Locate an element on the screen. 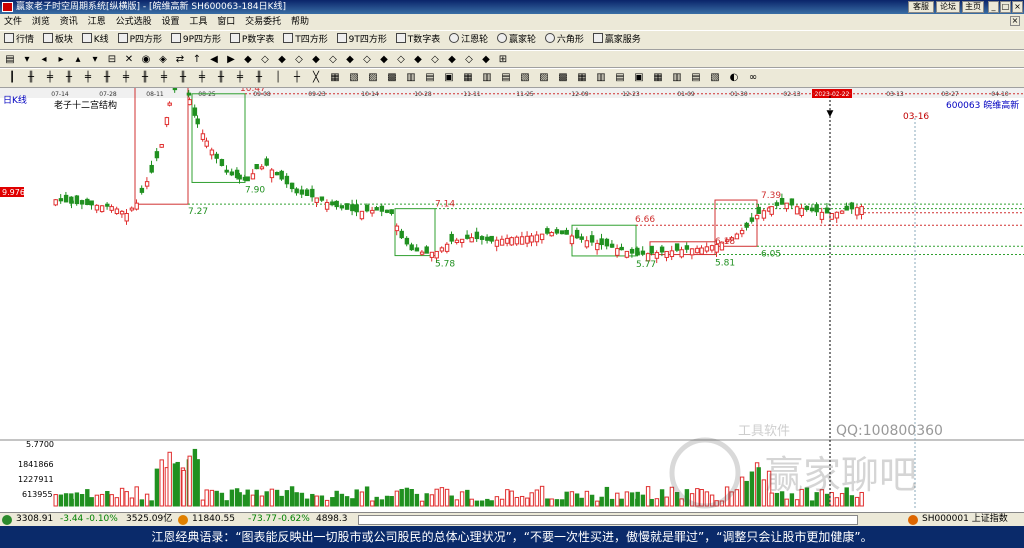  menu-gann: 江恩 is located at coordinates (97, 22).